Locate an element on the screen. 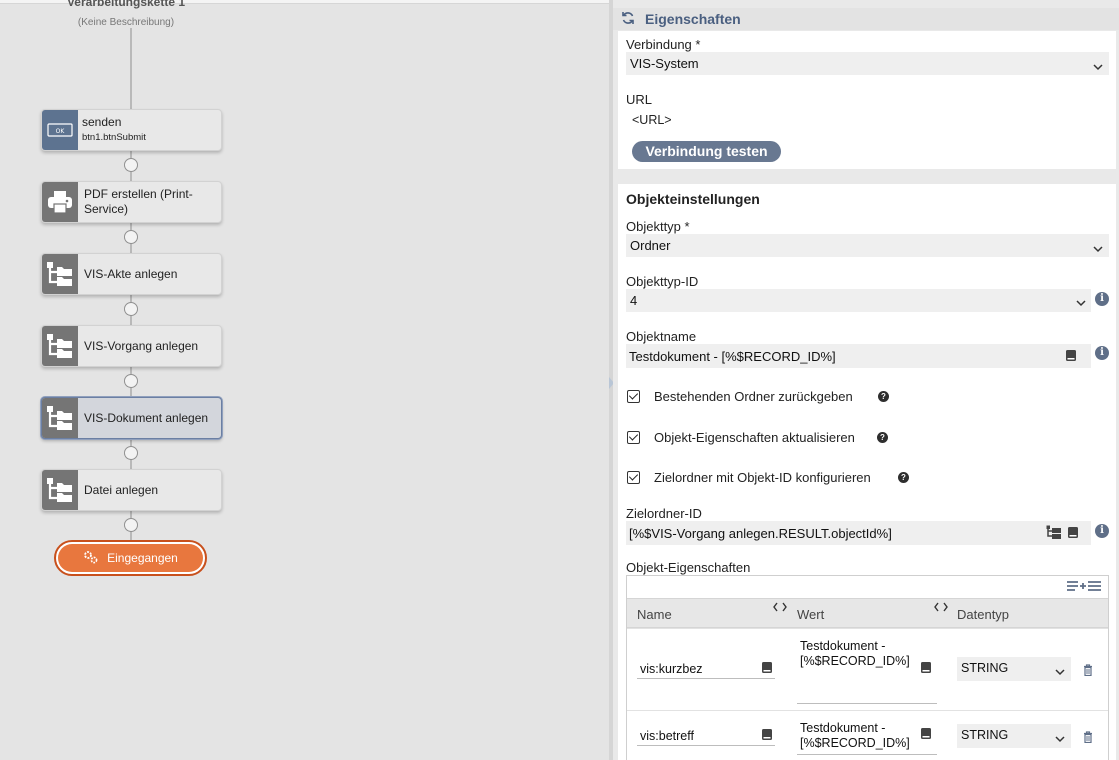 This screenshot has height=760, width=1119. object-name-value: Testdokument - [%$RECORD_ID%] is located at coordinates (732, 356).